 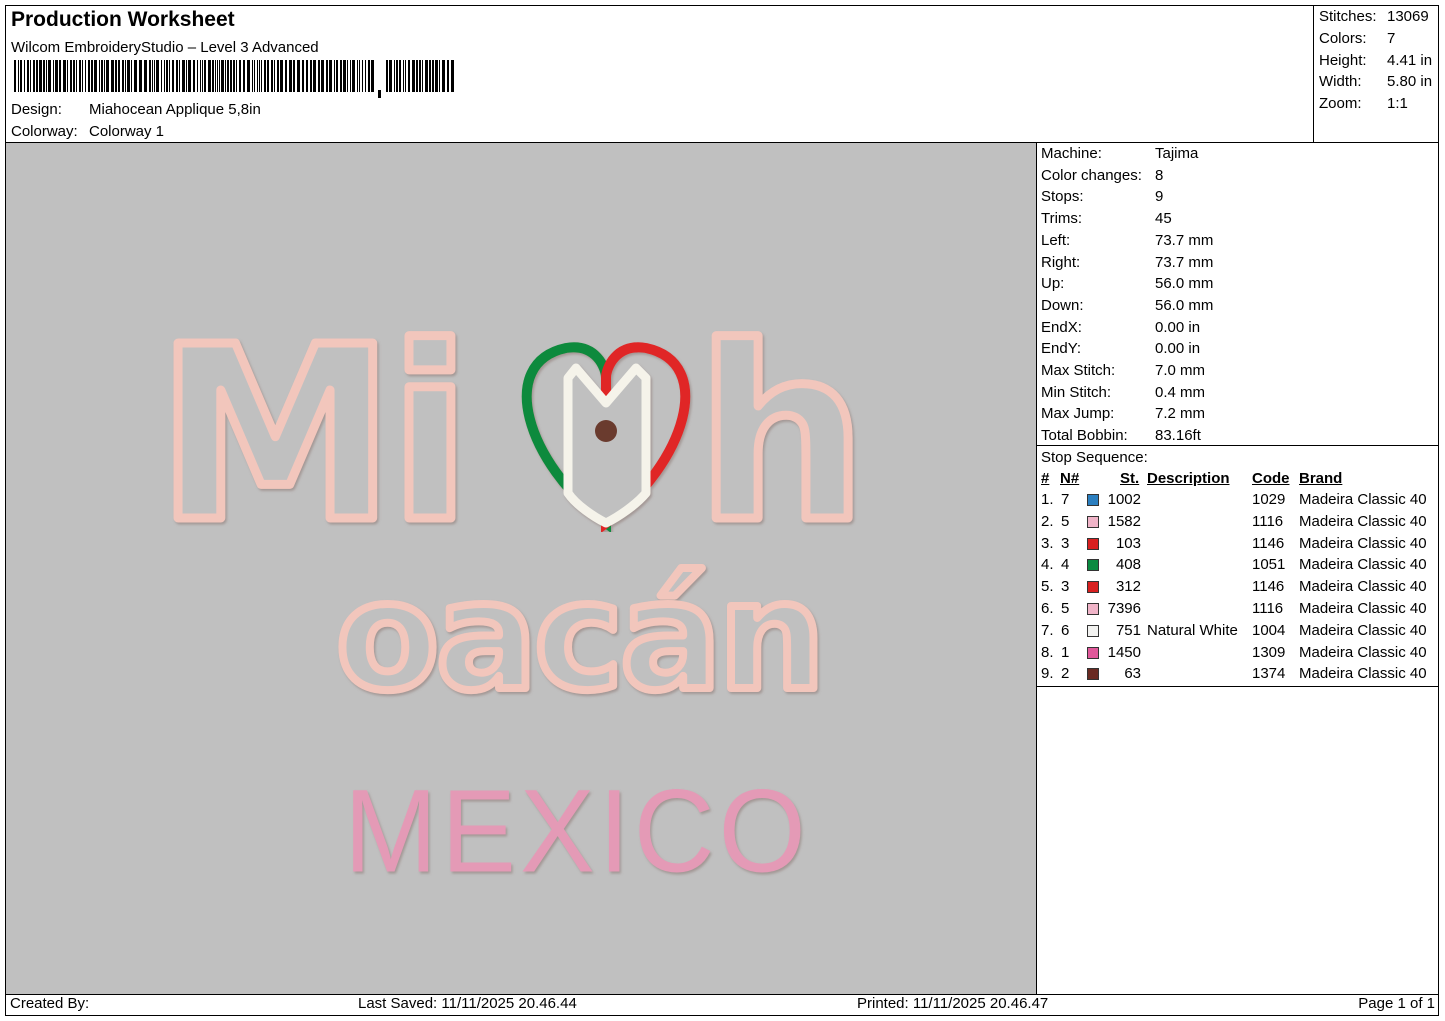 I want to click on stop-row: 8. 1 1450 1309 Madeira Classic 40, so click(x=1238, y=654).